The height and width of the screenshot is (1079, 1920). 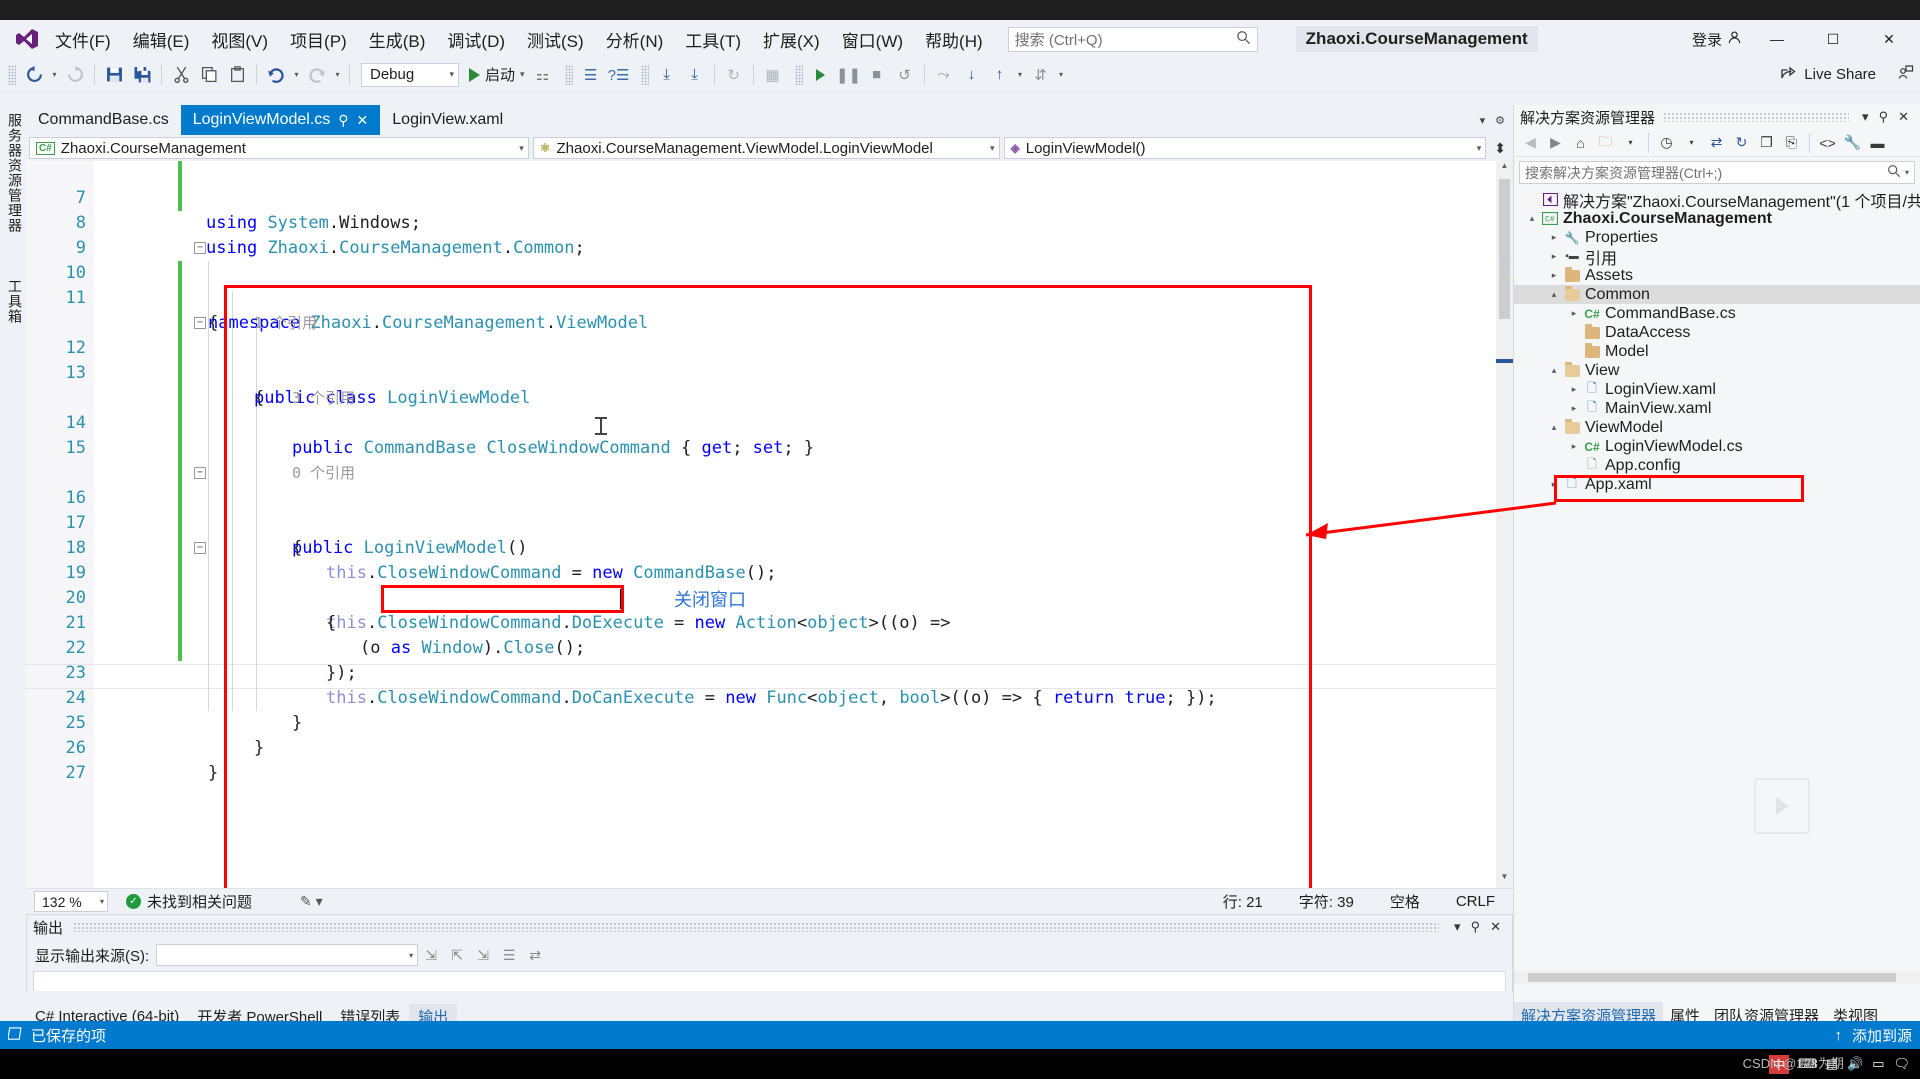 What do you see at coordinates (769, 384) in the screenshot?
I see `code-lens: 3 个引用` at bounding box center [769, 384].